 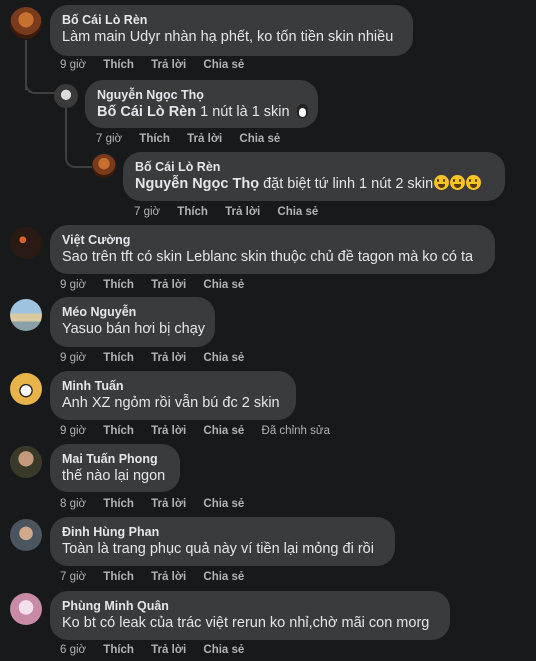 I want to click on thread-connector-curve, so click(x=40, y=67).